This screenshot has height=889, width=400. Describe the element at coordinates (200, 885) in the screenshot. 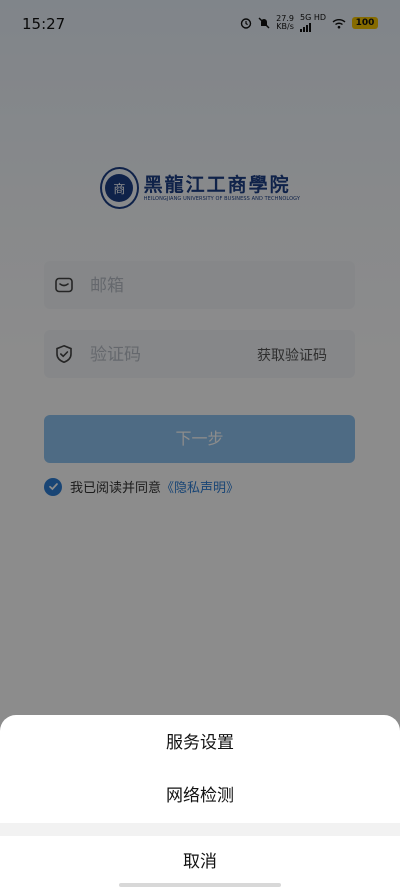

I see `home-indicator` at that location.